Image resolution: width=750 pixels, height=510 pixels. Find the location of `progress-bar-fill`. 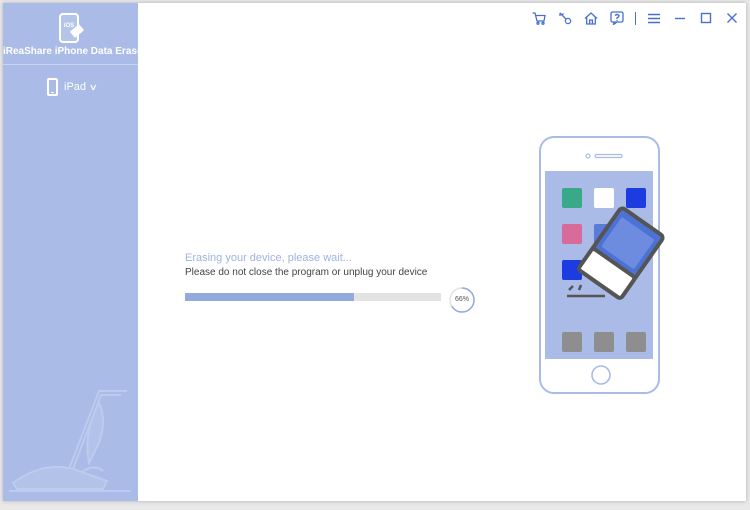

progress-bar-fill is located at coordinates (269, 297).